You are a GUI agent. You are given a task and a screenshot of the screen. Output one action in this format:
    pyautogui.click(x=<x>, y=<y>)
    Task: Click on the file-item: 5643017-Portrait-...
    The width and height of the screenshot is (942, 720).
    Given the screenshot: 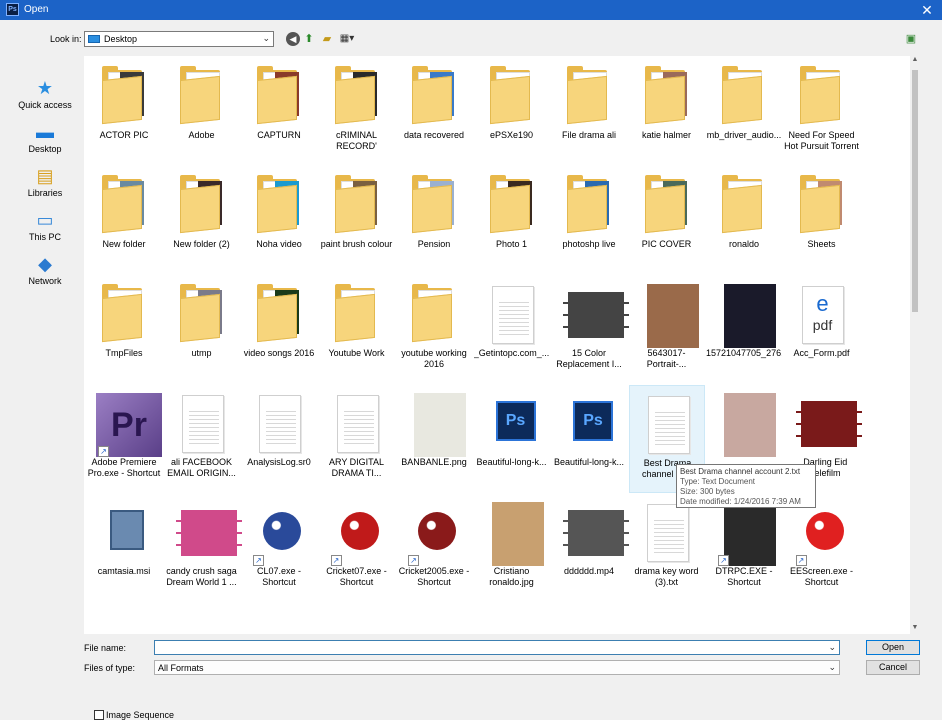 What is the action you would take?
    pyautogui.click(x=667, y=330)
    